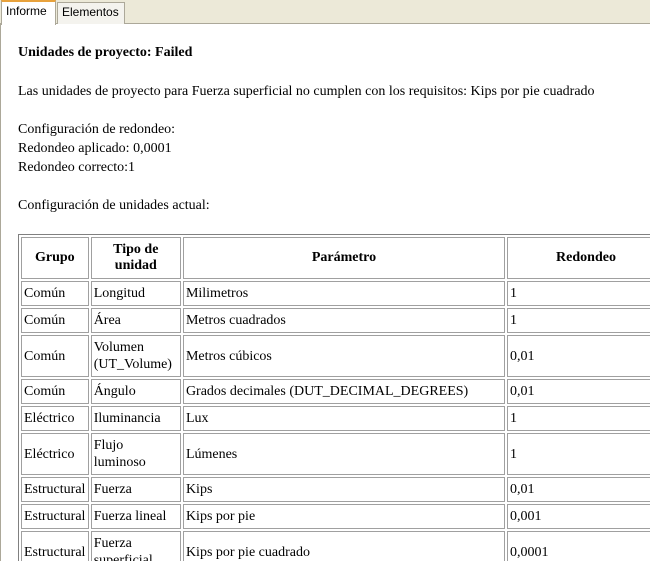 This screenshot has height=561, width=650. What do you see at coordinates (343, 516) in the screenshot?
I see `cell-parametro: Kips por pie` at bounding box center [343, 516].